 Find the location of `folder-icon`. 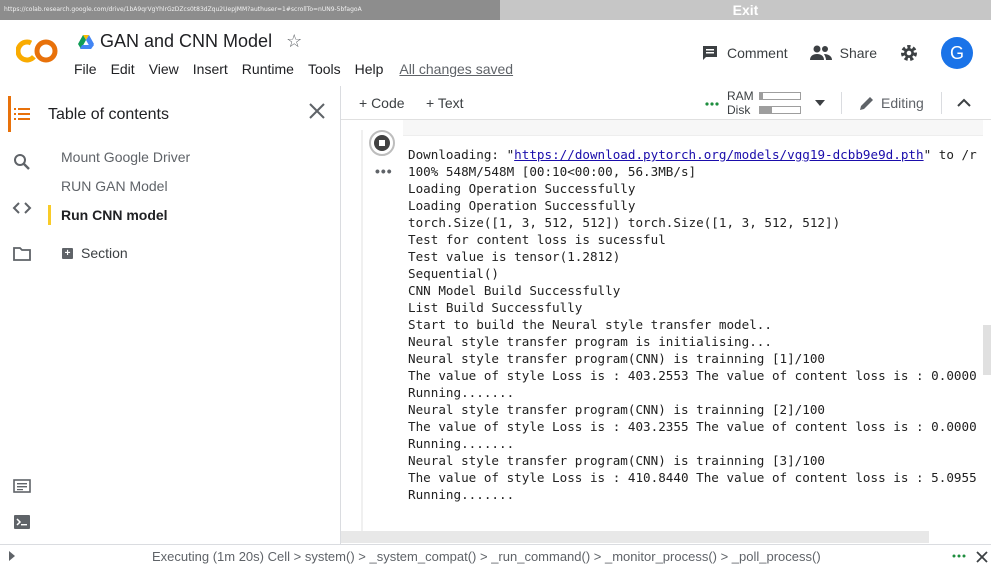

folder-icon is located at coordinates (22, 254).